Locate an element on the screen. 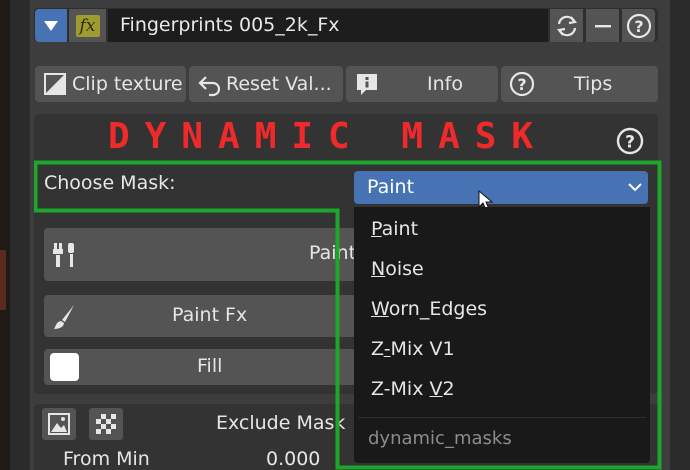  minus-button is located at coordinates (602, 25).